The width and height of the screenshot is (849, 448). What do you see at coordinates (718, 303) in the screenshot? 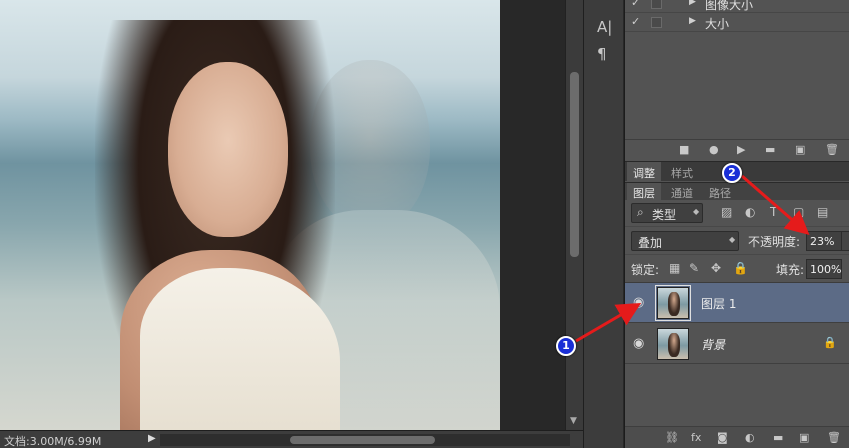
I see `layer-name: 图层 1` at bounding box center [718, 303].